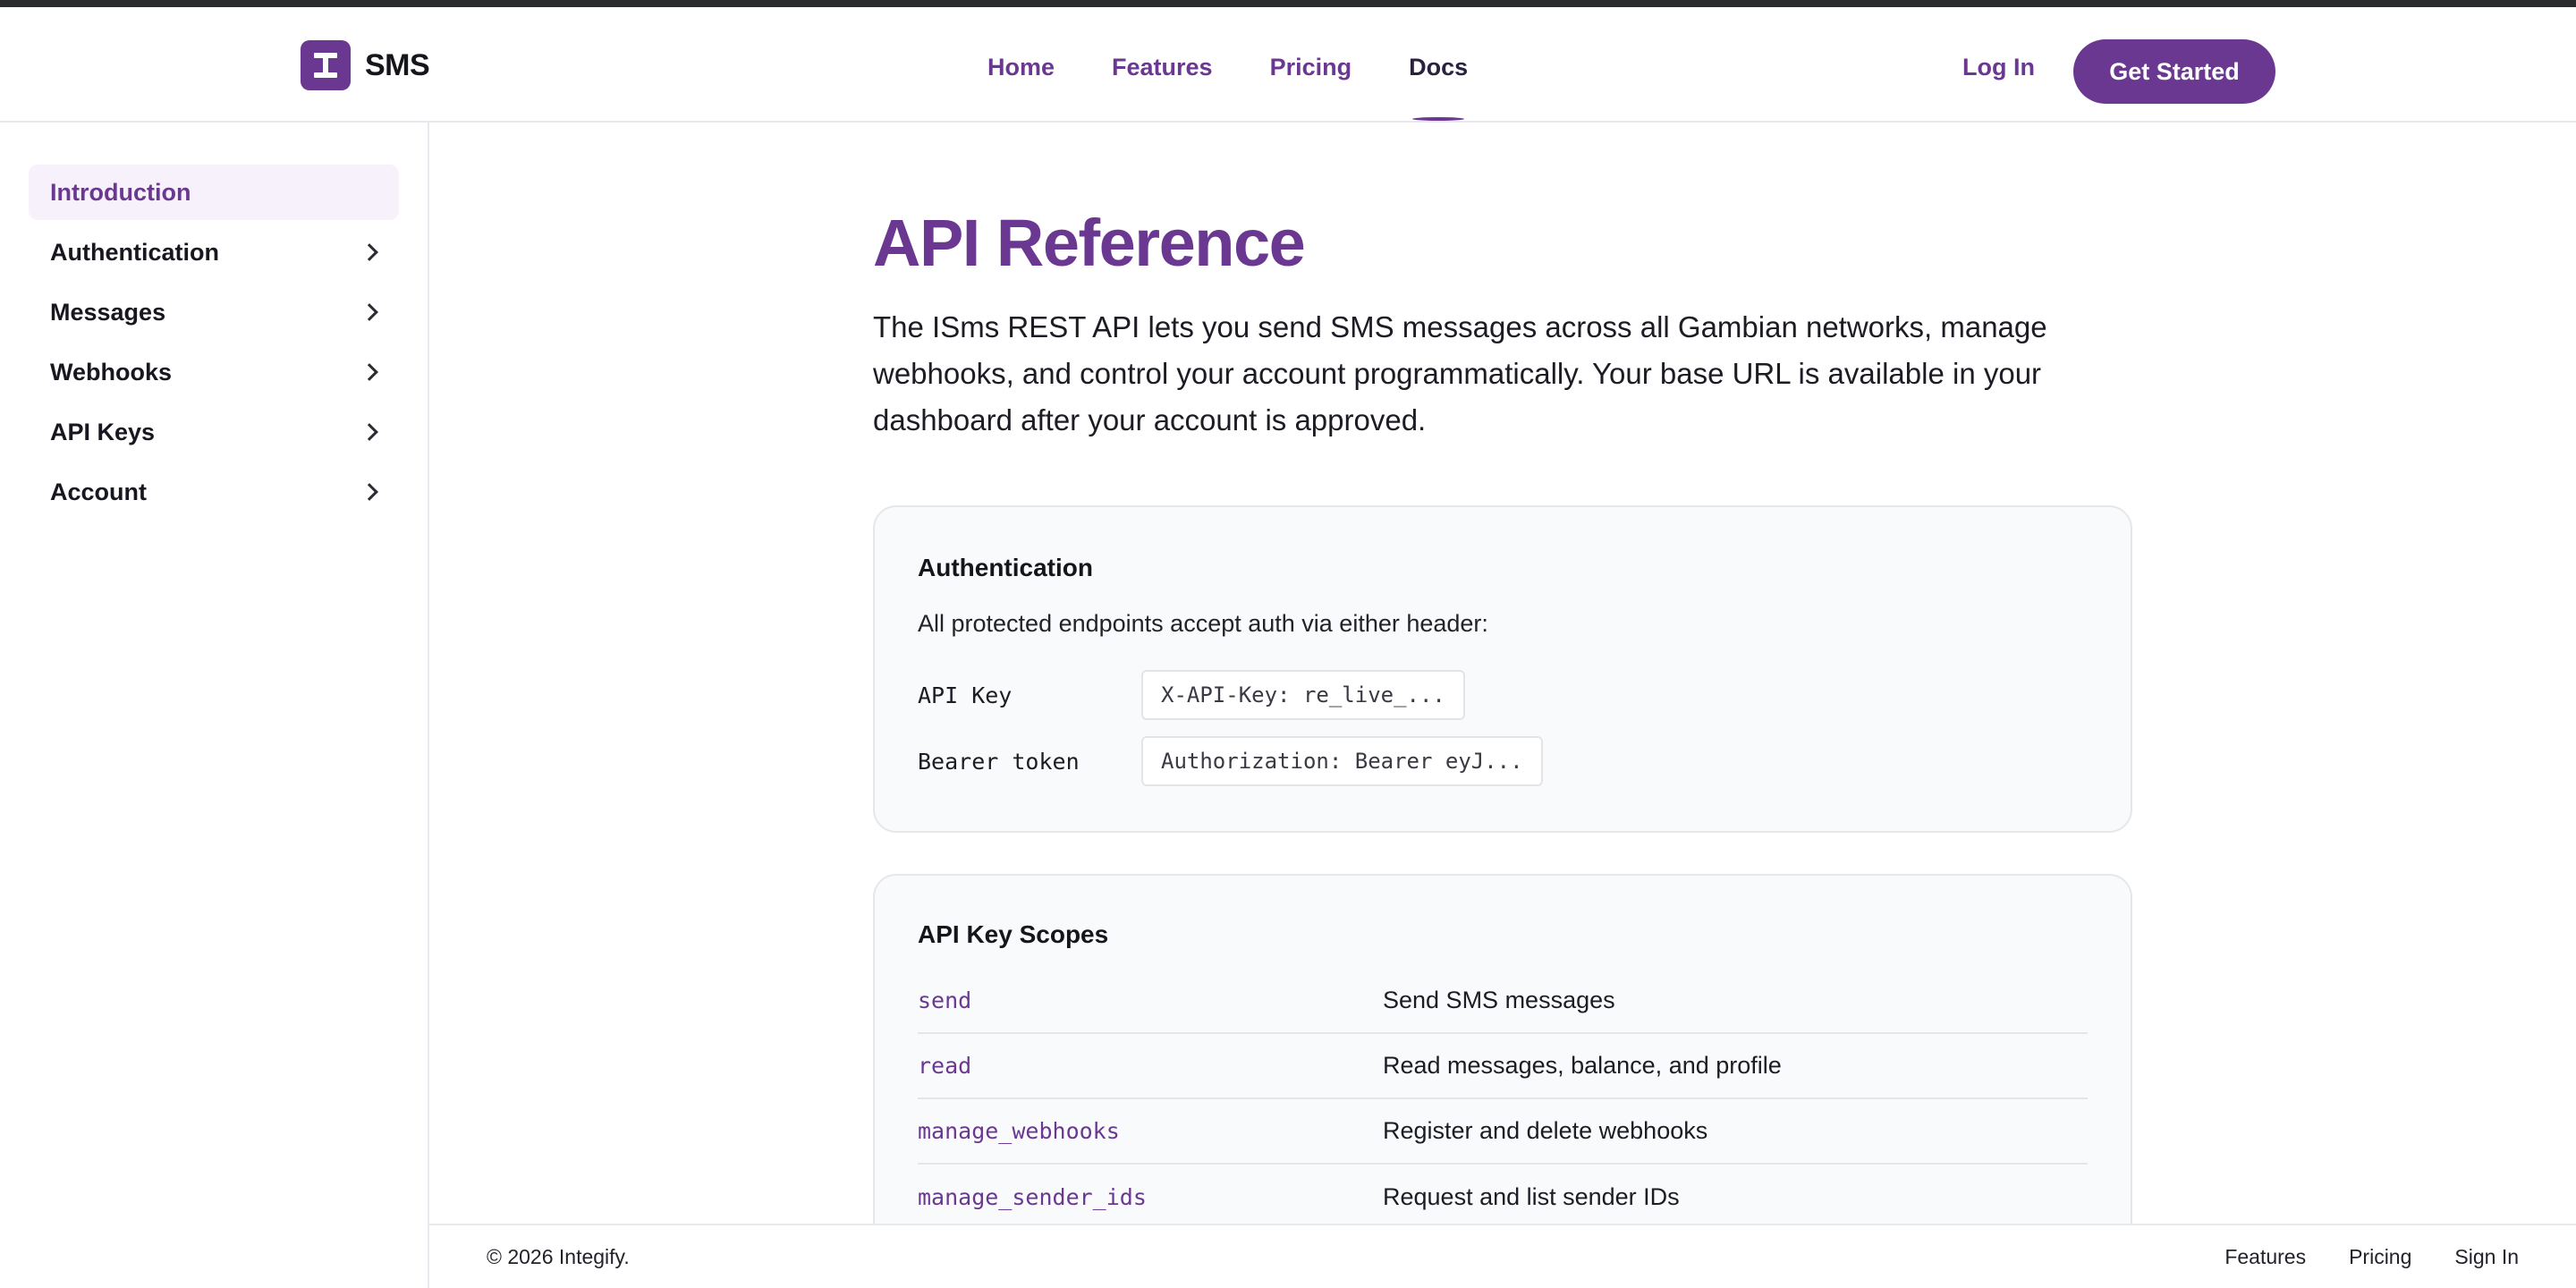  Describe the element at coordinates (1545, 1130) in the screenshot. I see `scope-description: Register and delete webhooks` at that location.